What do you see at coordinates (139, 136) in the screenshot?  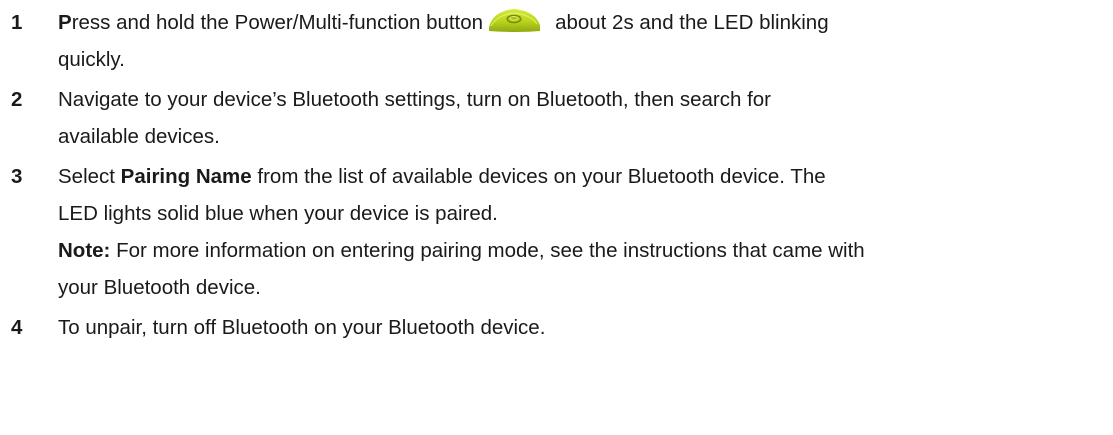 I see `step-text-line: available devices.` at bounding box center [139, 136].